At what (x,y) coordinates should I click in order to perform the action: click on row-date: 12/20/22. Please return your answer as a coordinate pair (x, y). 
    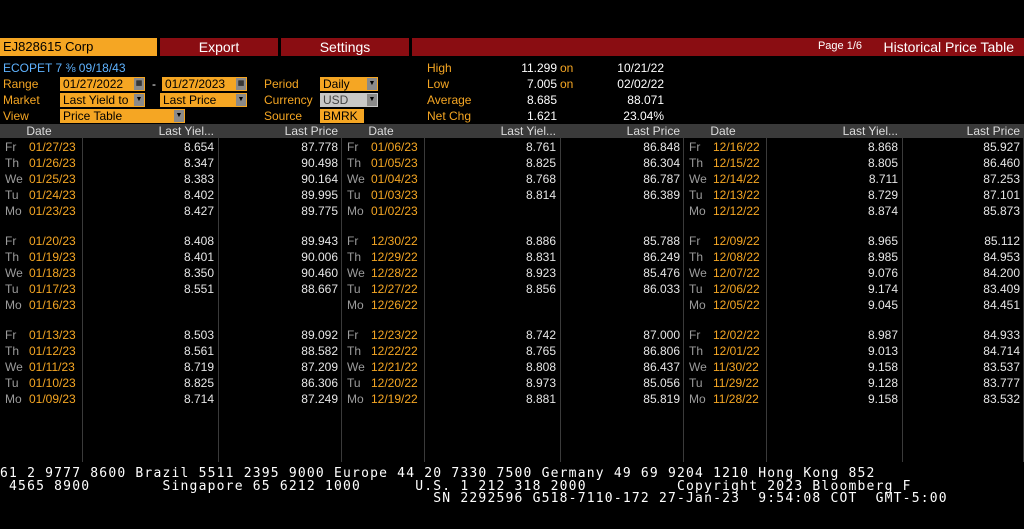
    Looking at the image, I should click on (398, 383).